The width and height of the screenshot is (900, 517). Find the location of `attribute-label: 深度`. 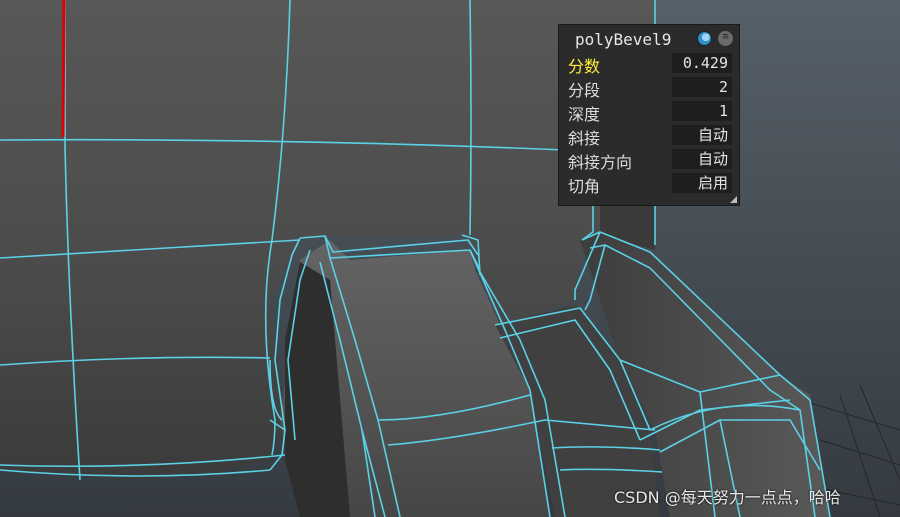

attribute-label: 深度 is located at coordinates (584, 114).